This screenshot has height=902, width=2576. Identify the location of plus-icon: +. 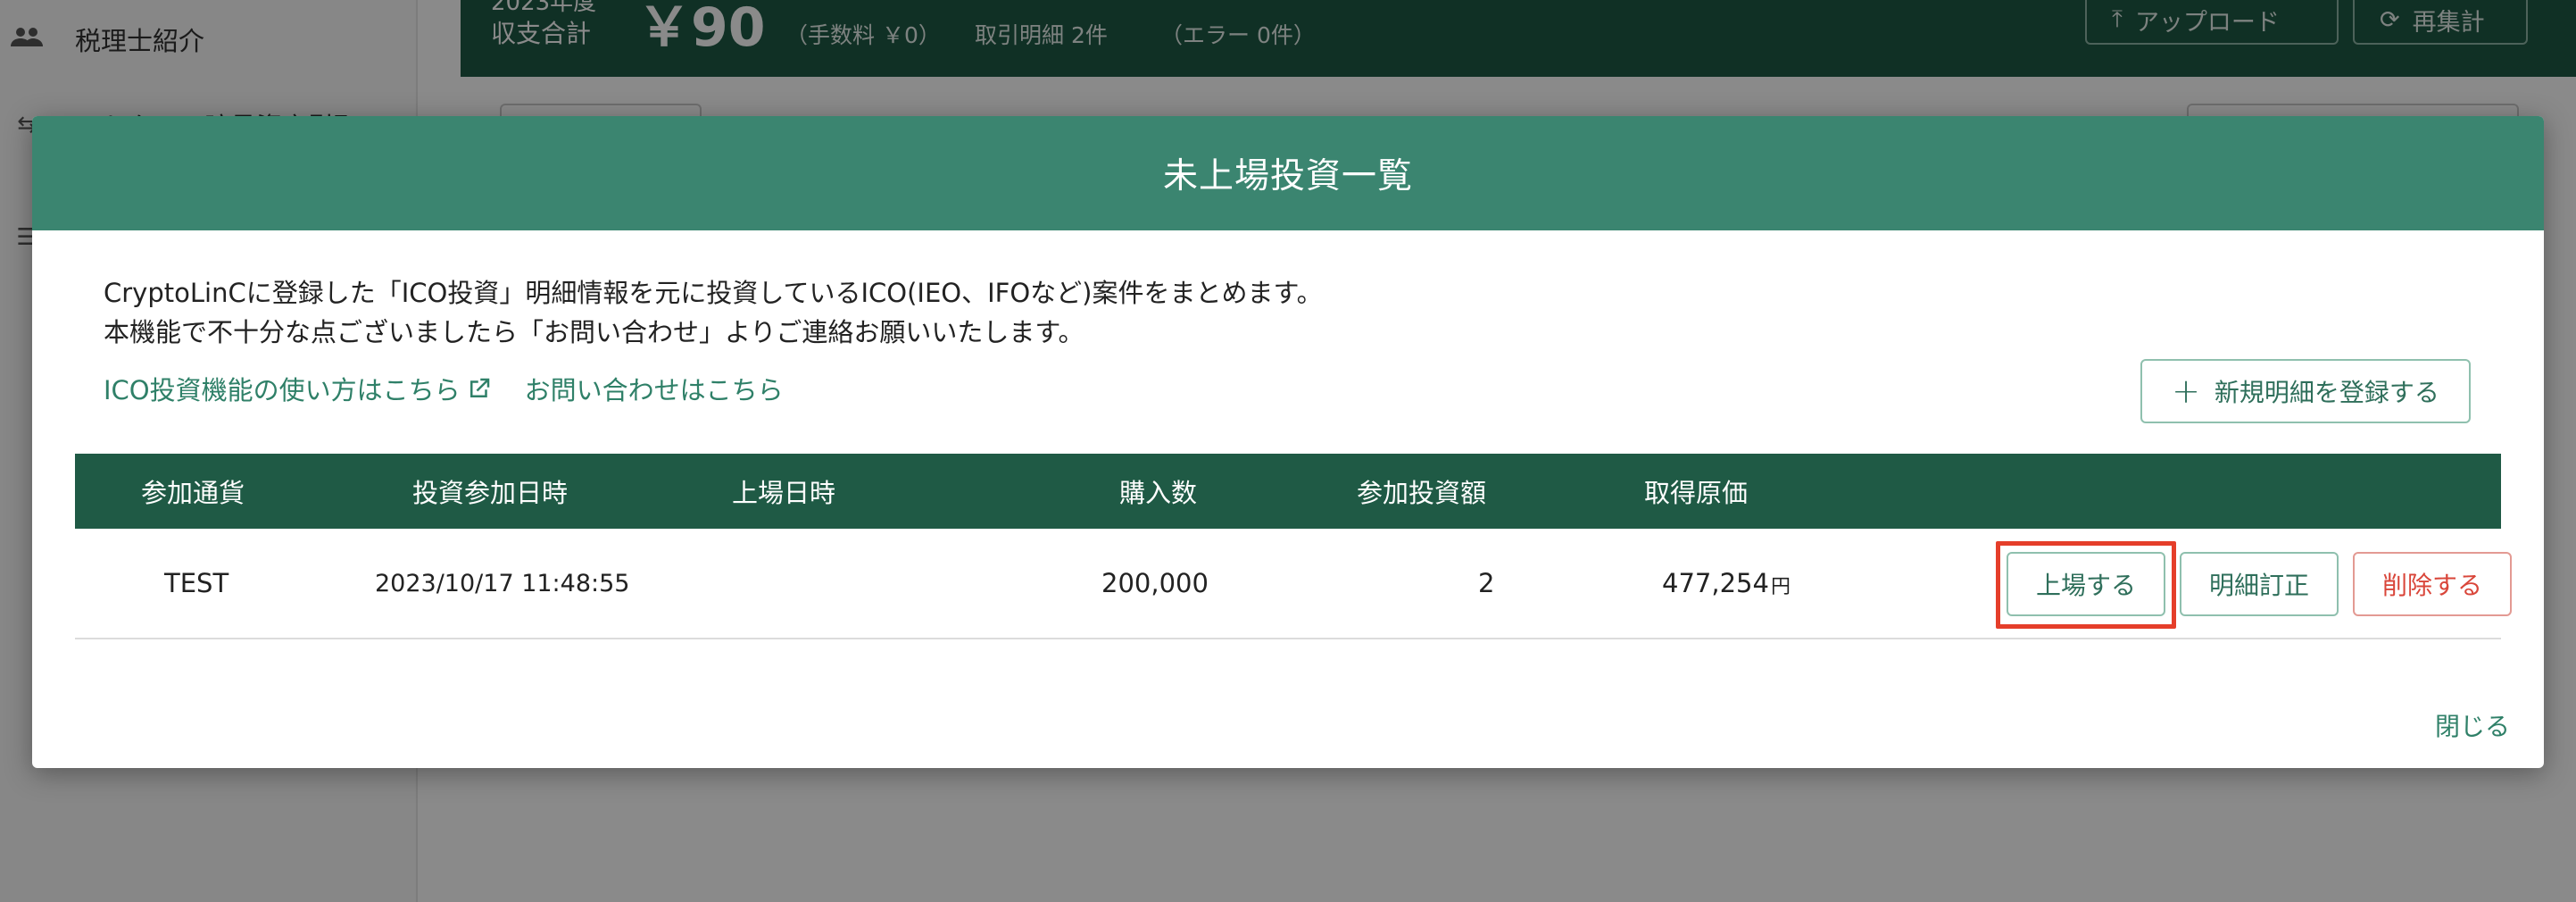
(2186, 391).